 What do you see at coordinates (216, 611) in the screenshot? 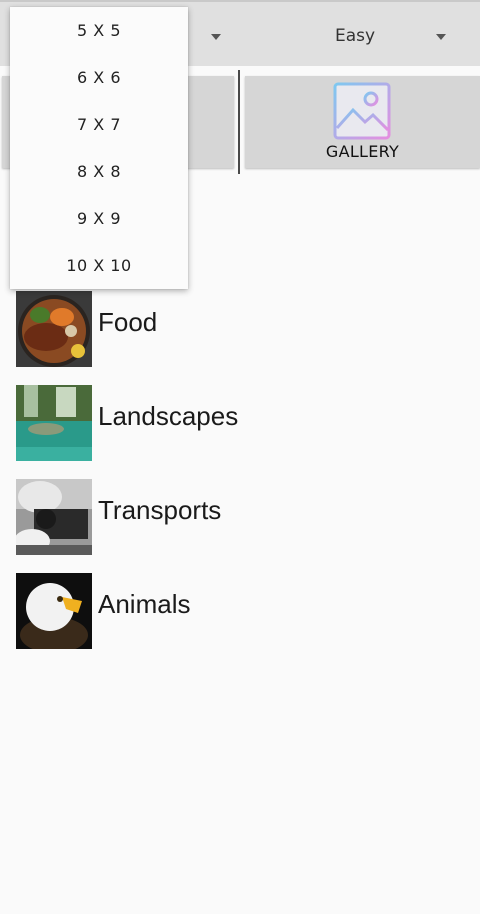
I see `category-item-animals: Animals` at bounding box center [216, 611].